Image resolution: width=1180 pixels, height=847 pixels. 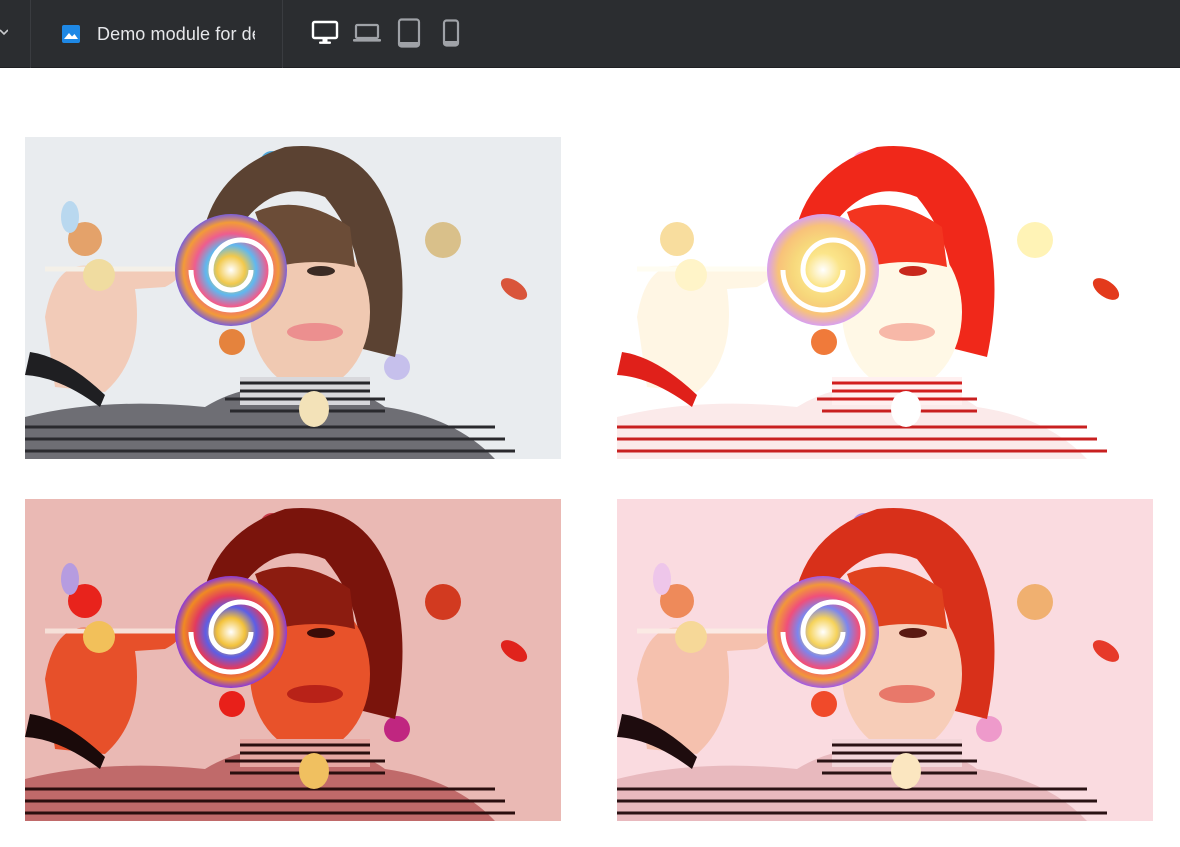 I want to click on module-title: Demo module for de, so click(x=176, y=33).